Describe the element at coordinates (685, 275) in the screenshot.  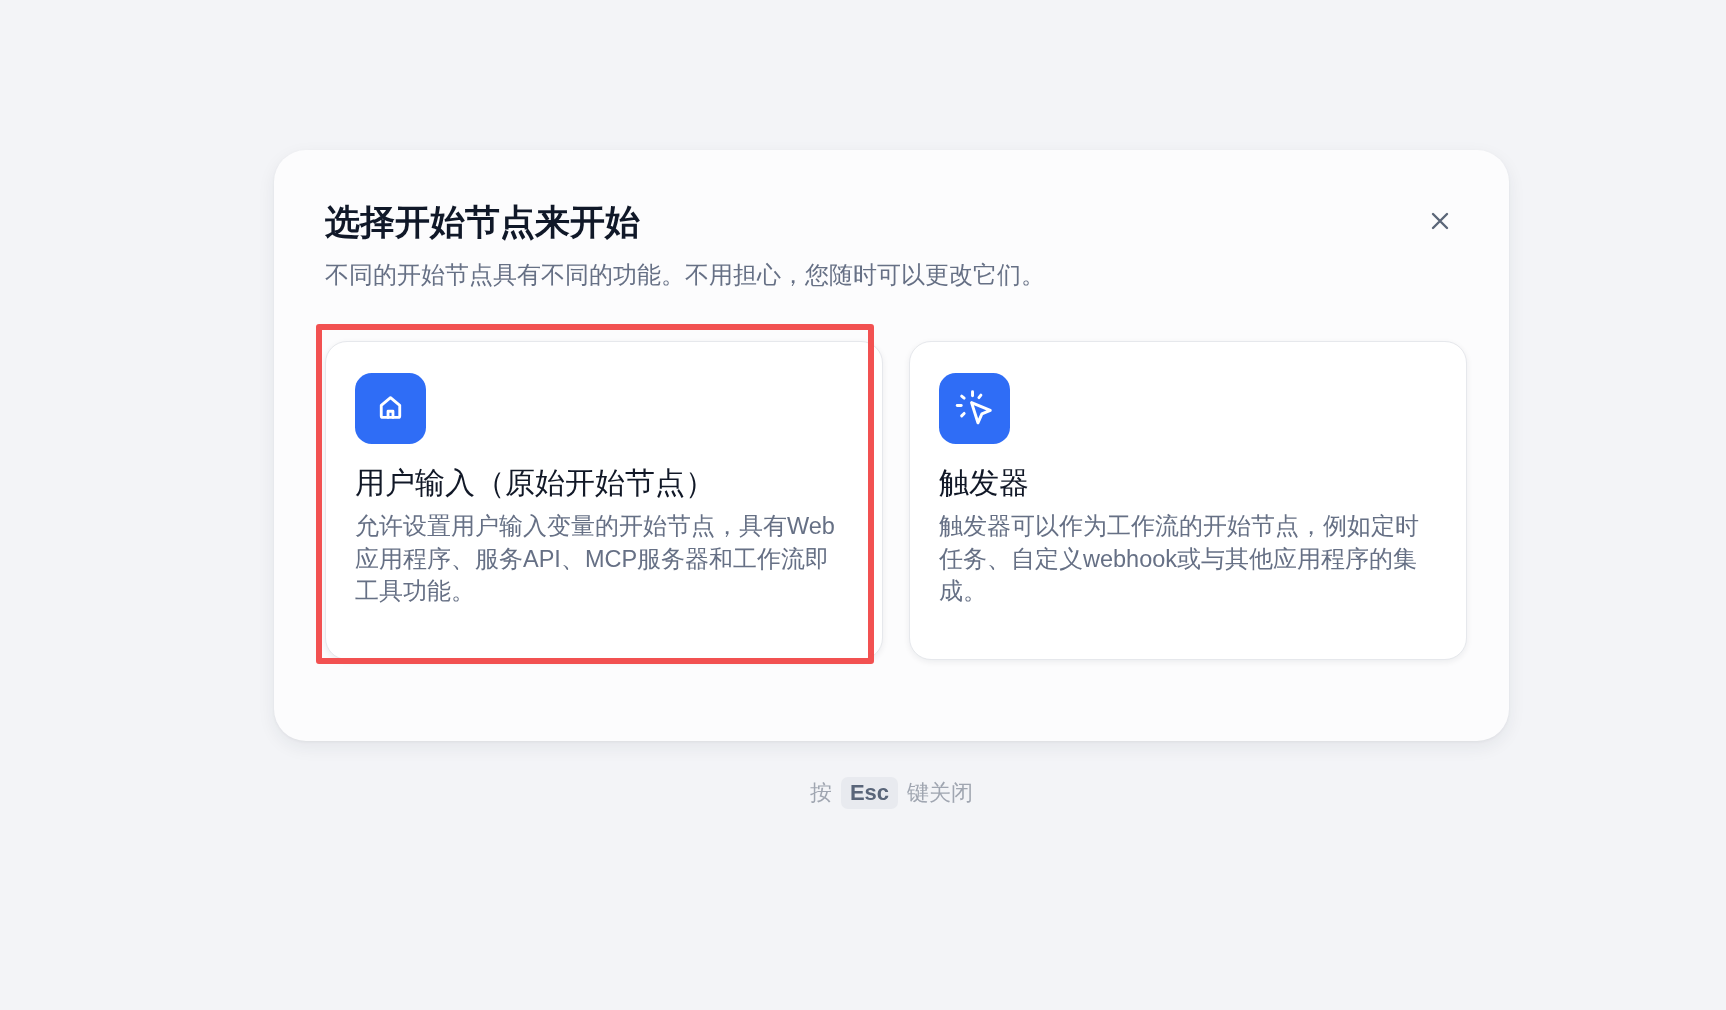
I see `dialog-subtitle: 不同的开始节点具有不同的功能。不用担心，您随时可以更改它们。` at that location.